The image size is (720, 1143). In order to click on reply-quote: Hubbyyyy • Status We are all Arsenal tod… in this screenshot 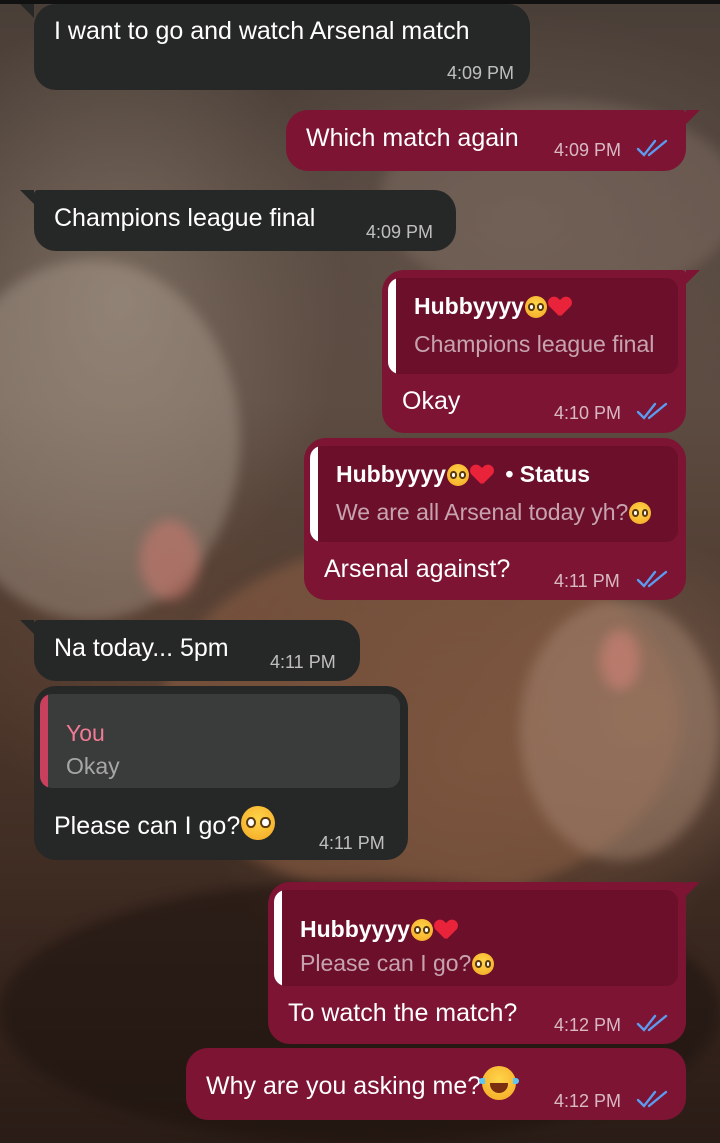, I will do `click(494, 494)`.